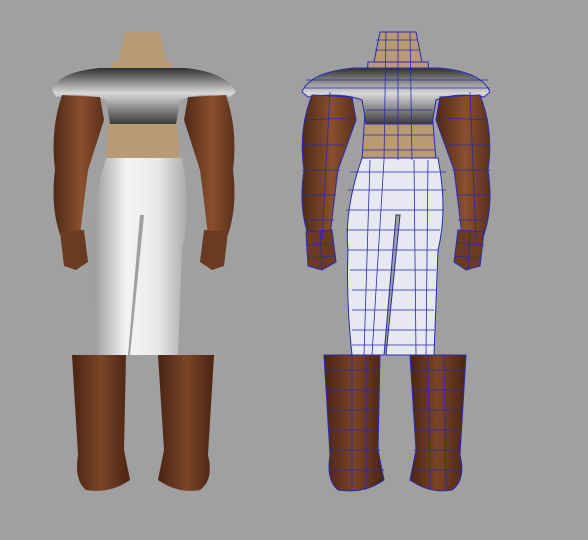 The height and width of the screenshot is (540, 588). Describe the element at coordinates (214, 250) in the screenshot. I see `right-hand` at that location.